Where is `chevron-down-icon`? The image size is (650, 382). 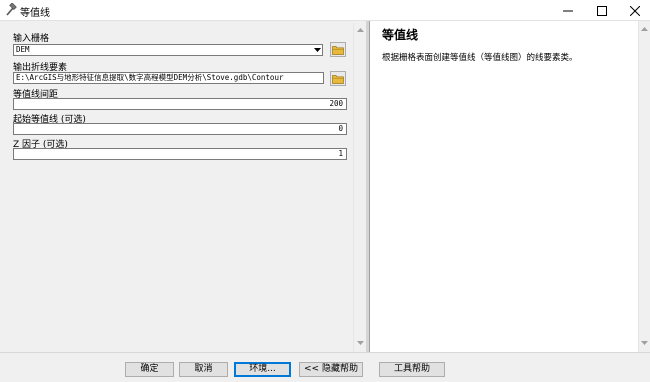
chevron-down-icon is located at coordinates (317, 50).